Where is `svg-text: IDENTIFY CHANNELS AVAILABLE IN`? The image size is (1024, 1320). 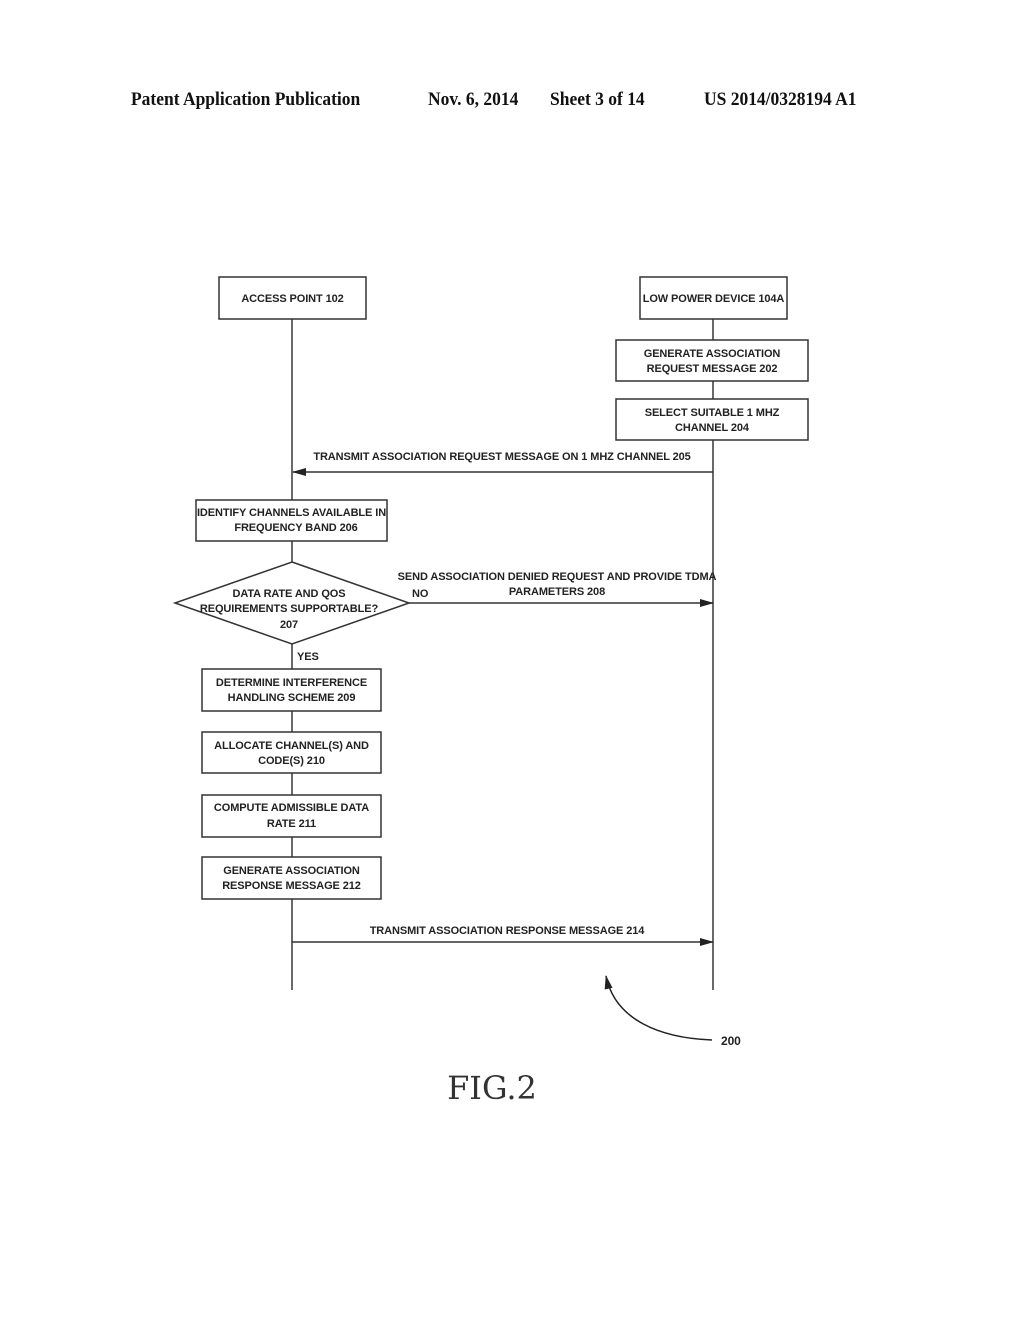 svg-text: IDENTIFY CHANNELS AVAILABLE IN is located at coordinates (291, 513).